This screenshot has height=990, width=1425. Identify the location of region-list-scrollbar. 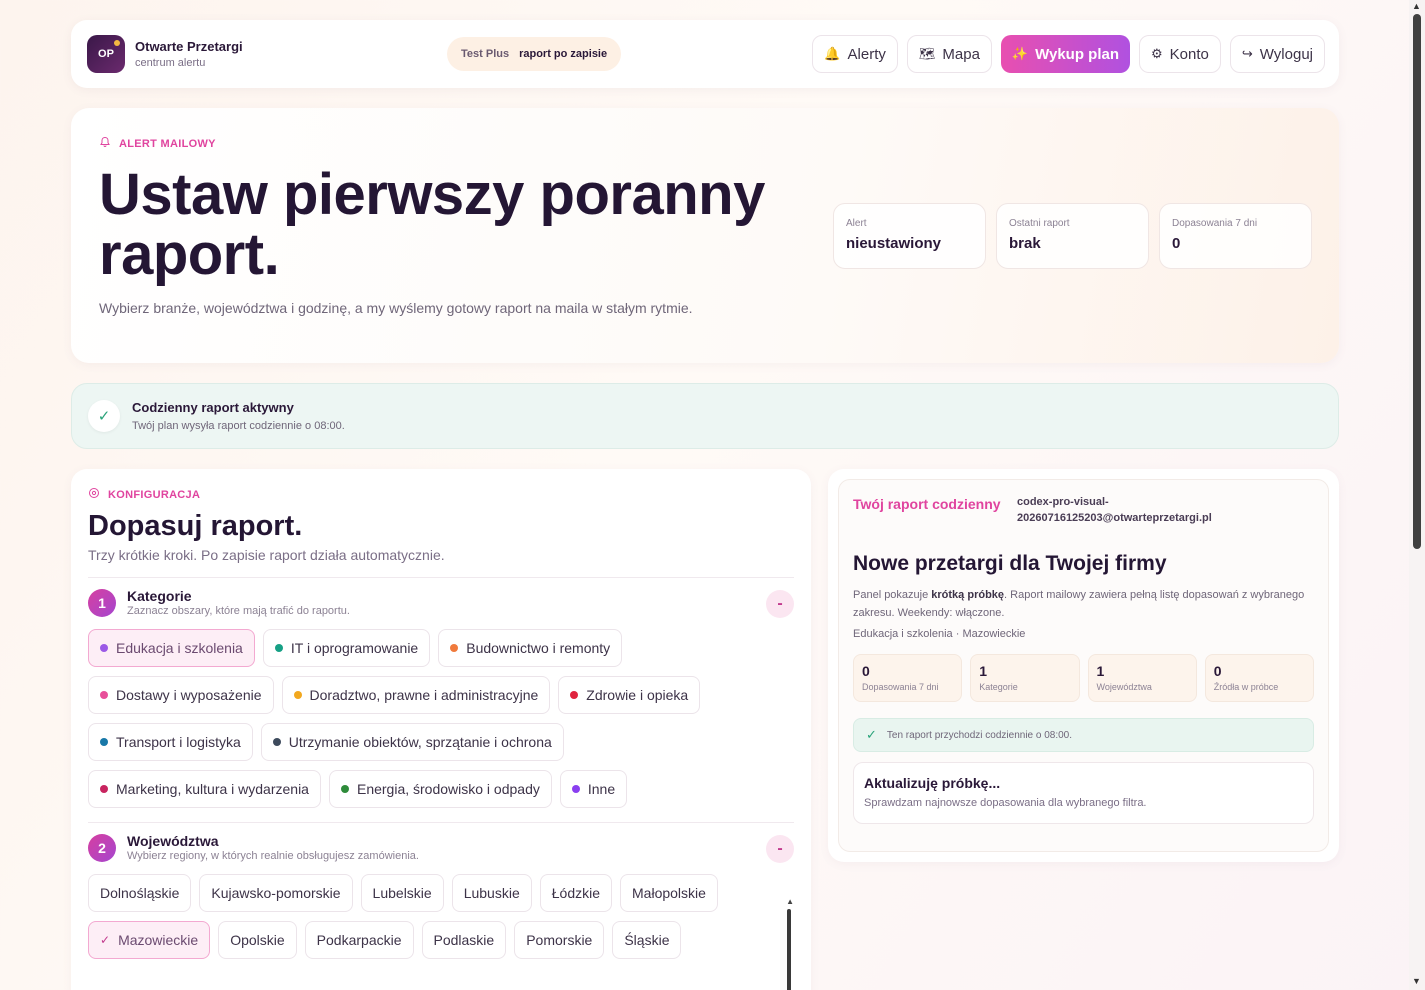
(789, 949).